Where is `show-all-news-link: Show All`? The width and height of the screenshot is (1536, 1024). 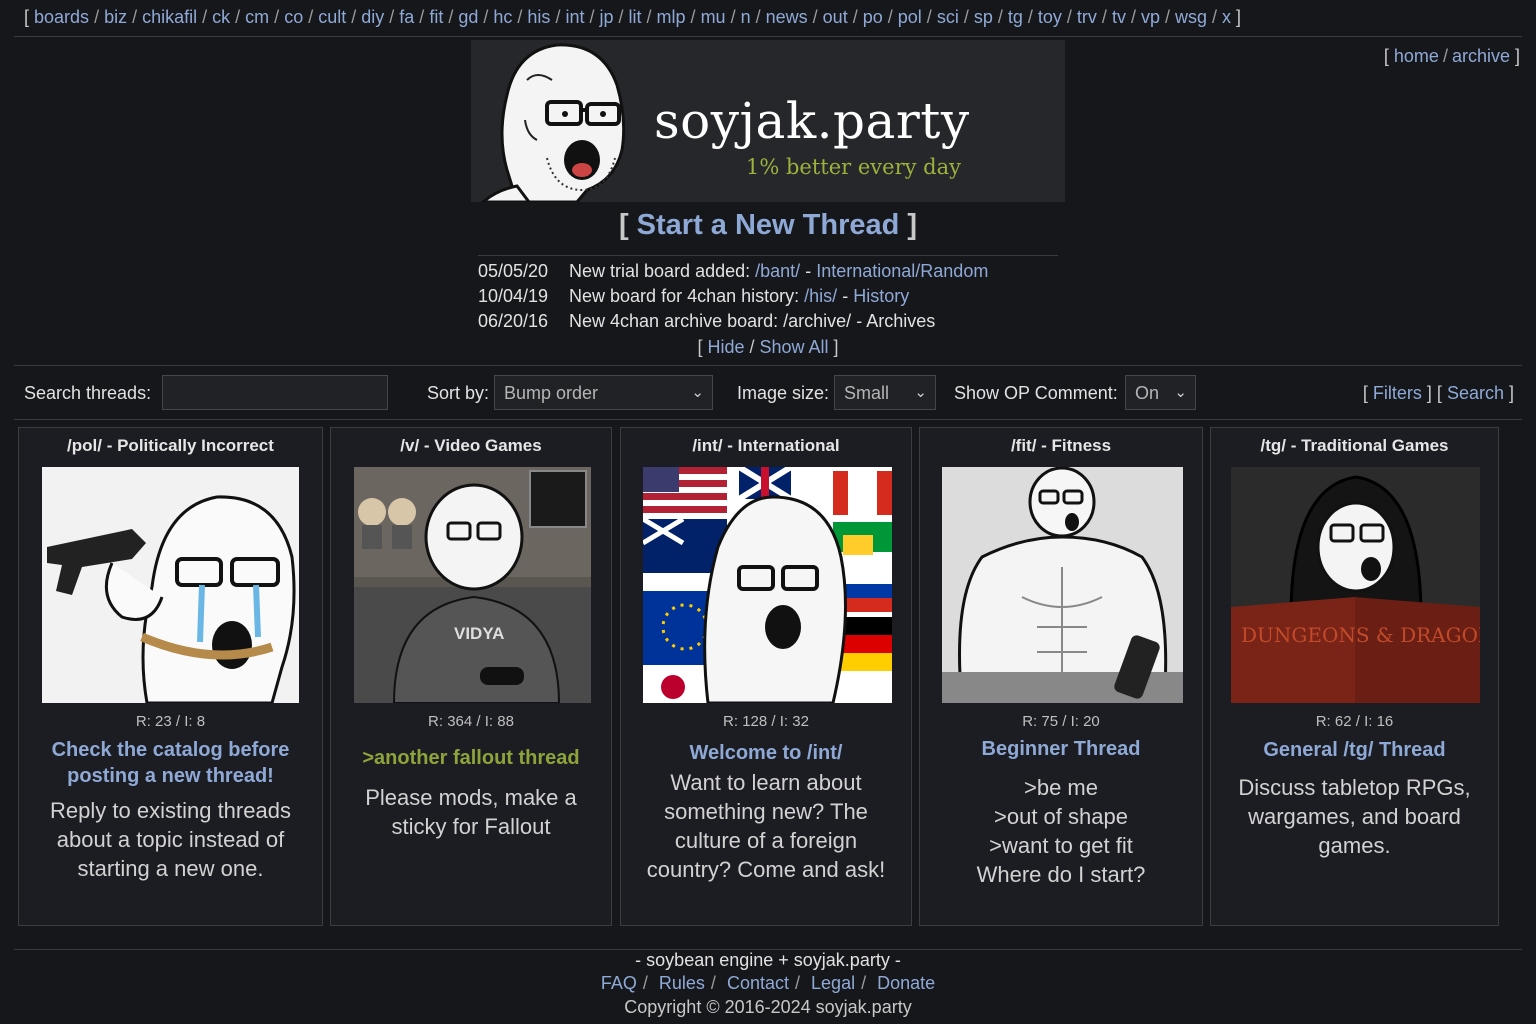 show-all-news-link: Show All is located at coordinates (794, 347).